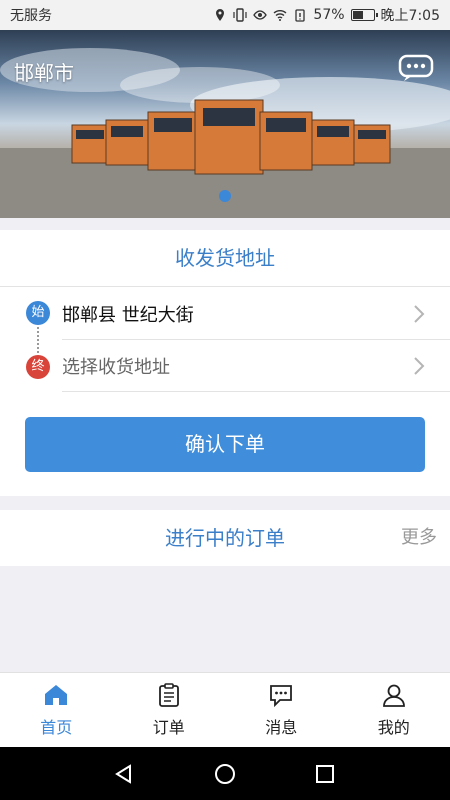 The image size is (450, 800). I want to click on eye-icon, so click(260, 15).